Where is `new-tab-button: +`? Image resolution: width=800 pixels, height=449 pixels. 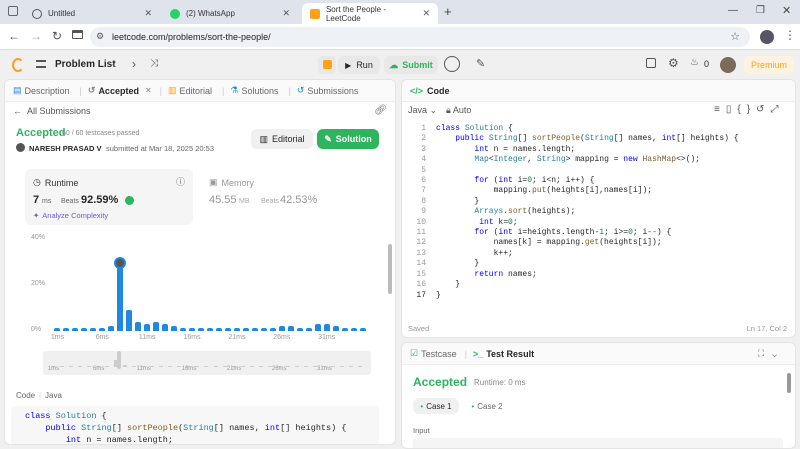
new-tab-button: + is located at coordinates (448, 11).